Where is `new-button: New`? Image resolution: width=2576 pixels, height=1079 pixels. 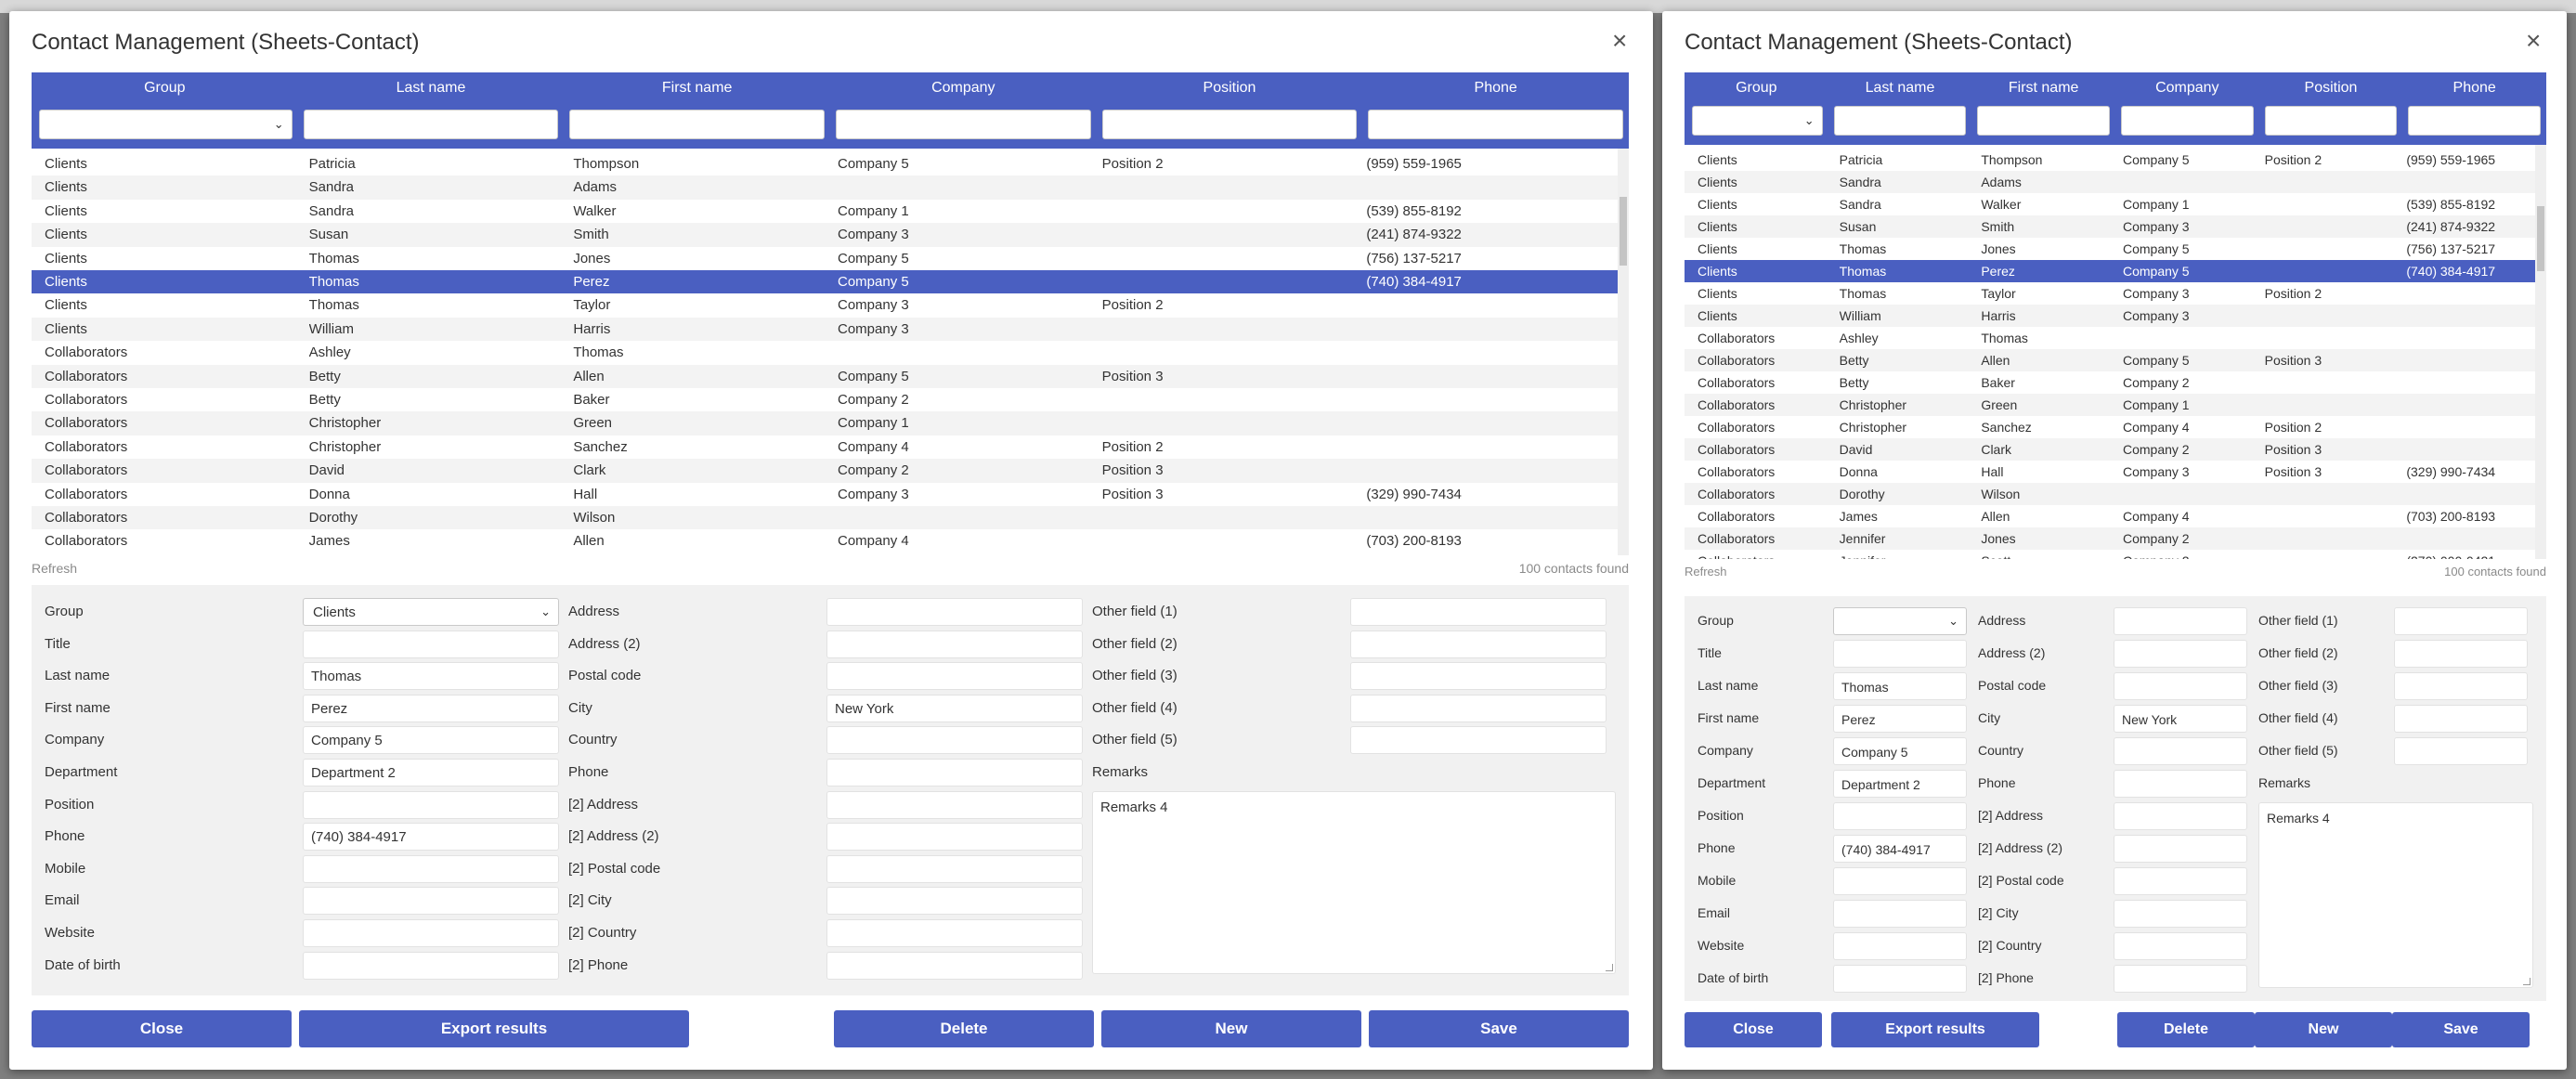 new-button: New is located at coordinates (2323, 1029).